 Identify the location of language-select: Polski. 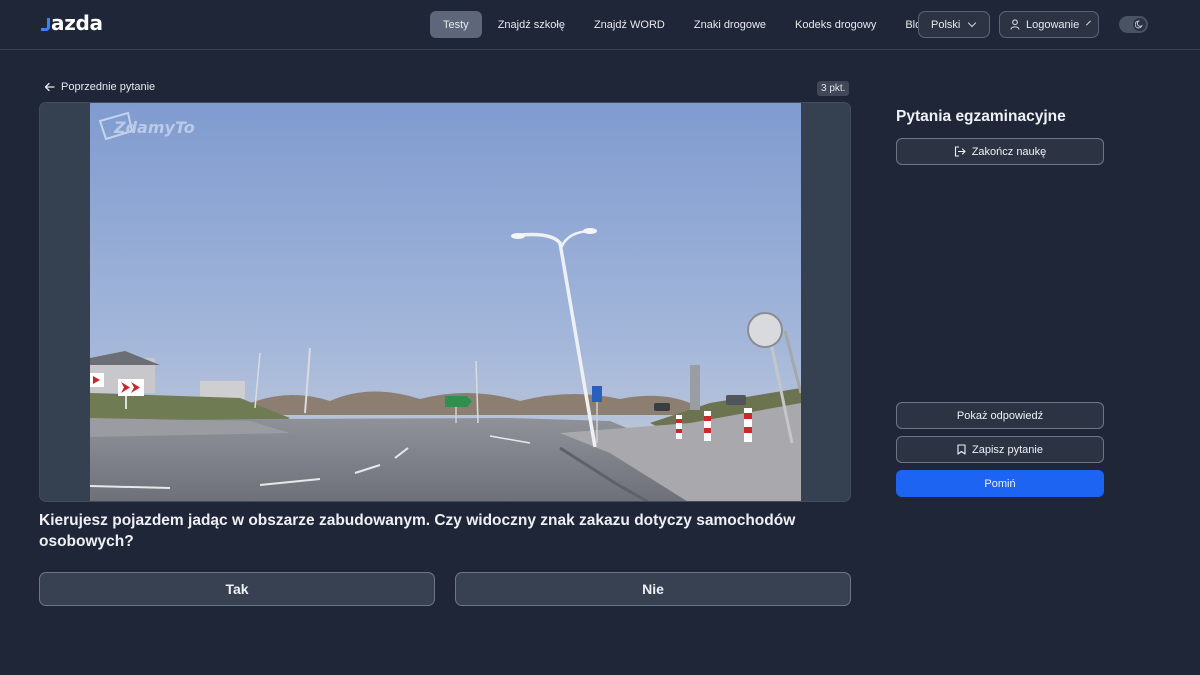
(954, 24).